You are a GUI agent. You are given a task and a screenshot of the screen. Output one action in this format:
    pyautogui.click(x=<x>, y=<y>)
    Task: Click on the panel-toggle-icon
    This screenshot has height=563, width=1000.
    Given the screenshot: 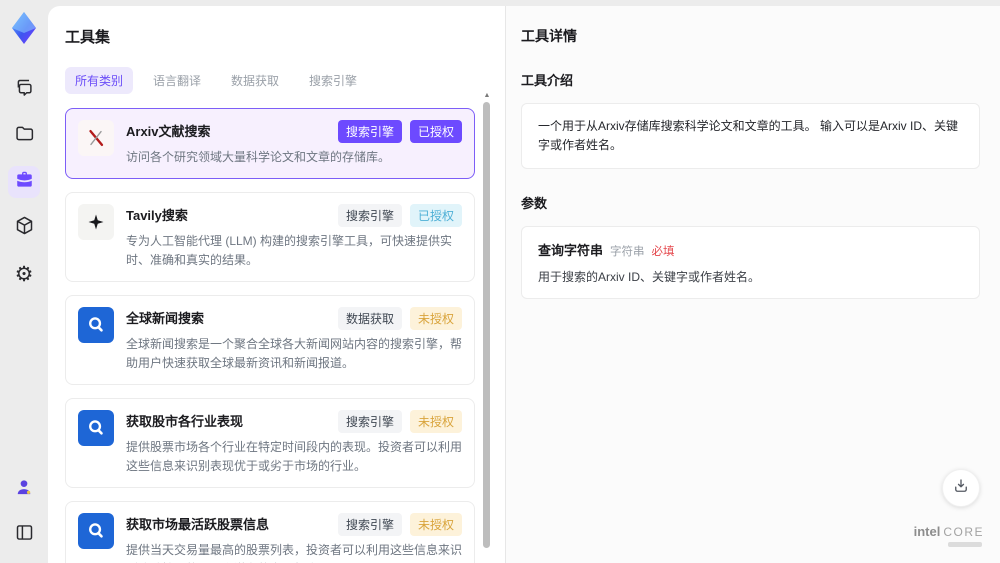 What is the action you would take?
    pyautogui.click(x=24, y=535)
    